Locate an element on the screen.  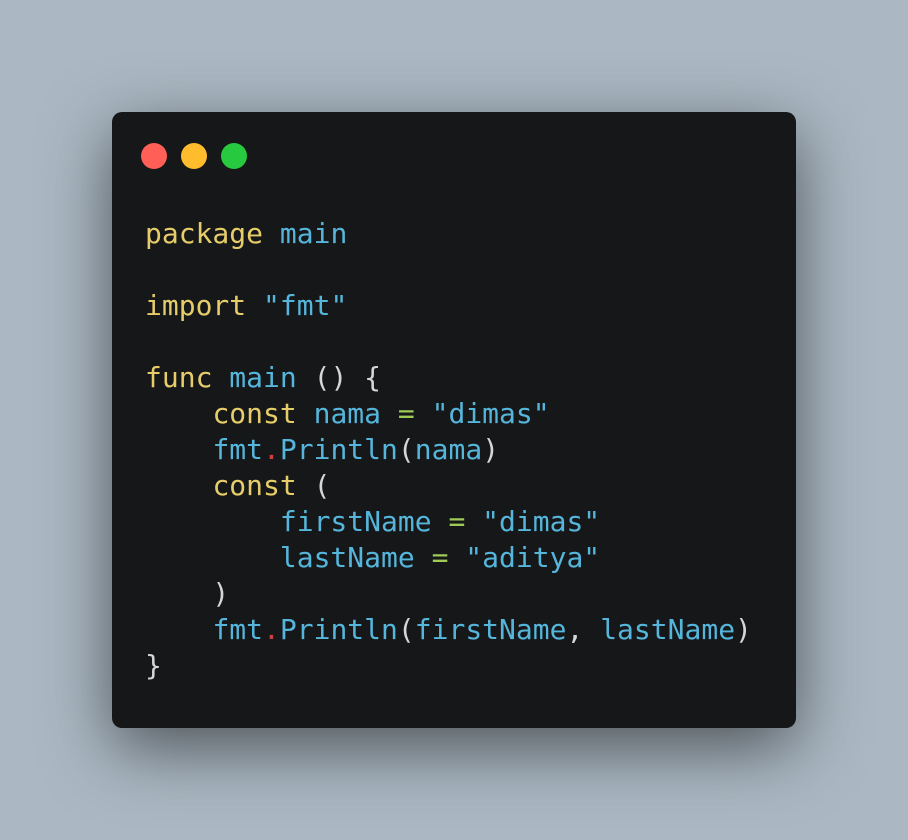
code-line: const nama = "dimas" is located at coordinates (448, 414).